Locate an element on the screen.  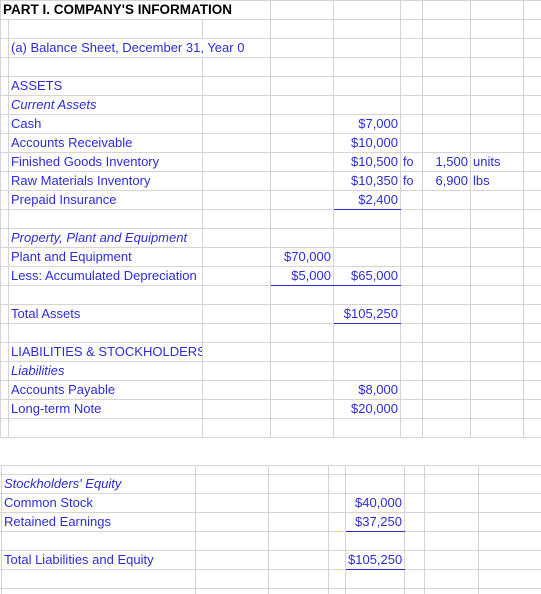
amount-cash: $7,000 is located at coordinates (367, 124).